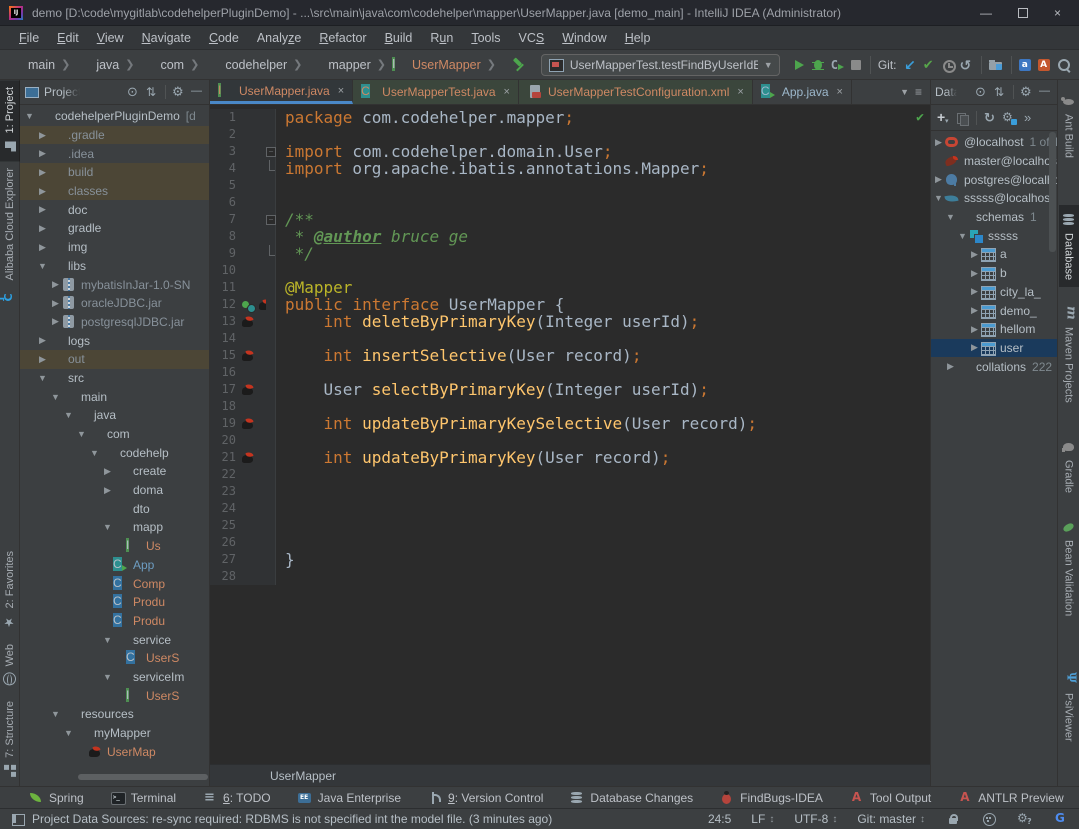 The height and width of the screenshot is (829, 1079). I want to click on tool-button-psiviewer: PsiViewer, so click(1069, 707).